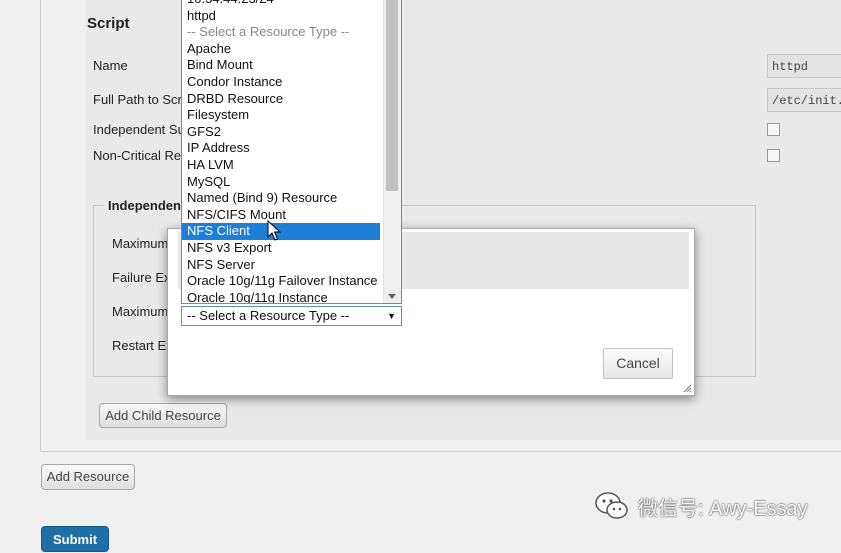 The width and height of the screenshot is (841, 553). Describe the element at coordinates (804, 100) in the screenshot. I see `full-path-input: /etc/init.d/h` at that location.